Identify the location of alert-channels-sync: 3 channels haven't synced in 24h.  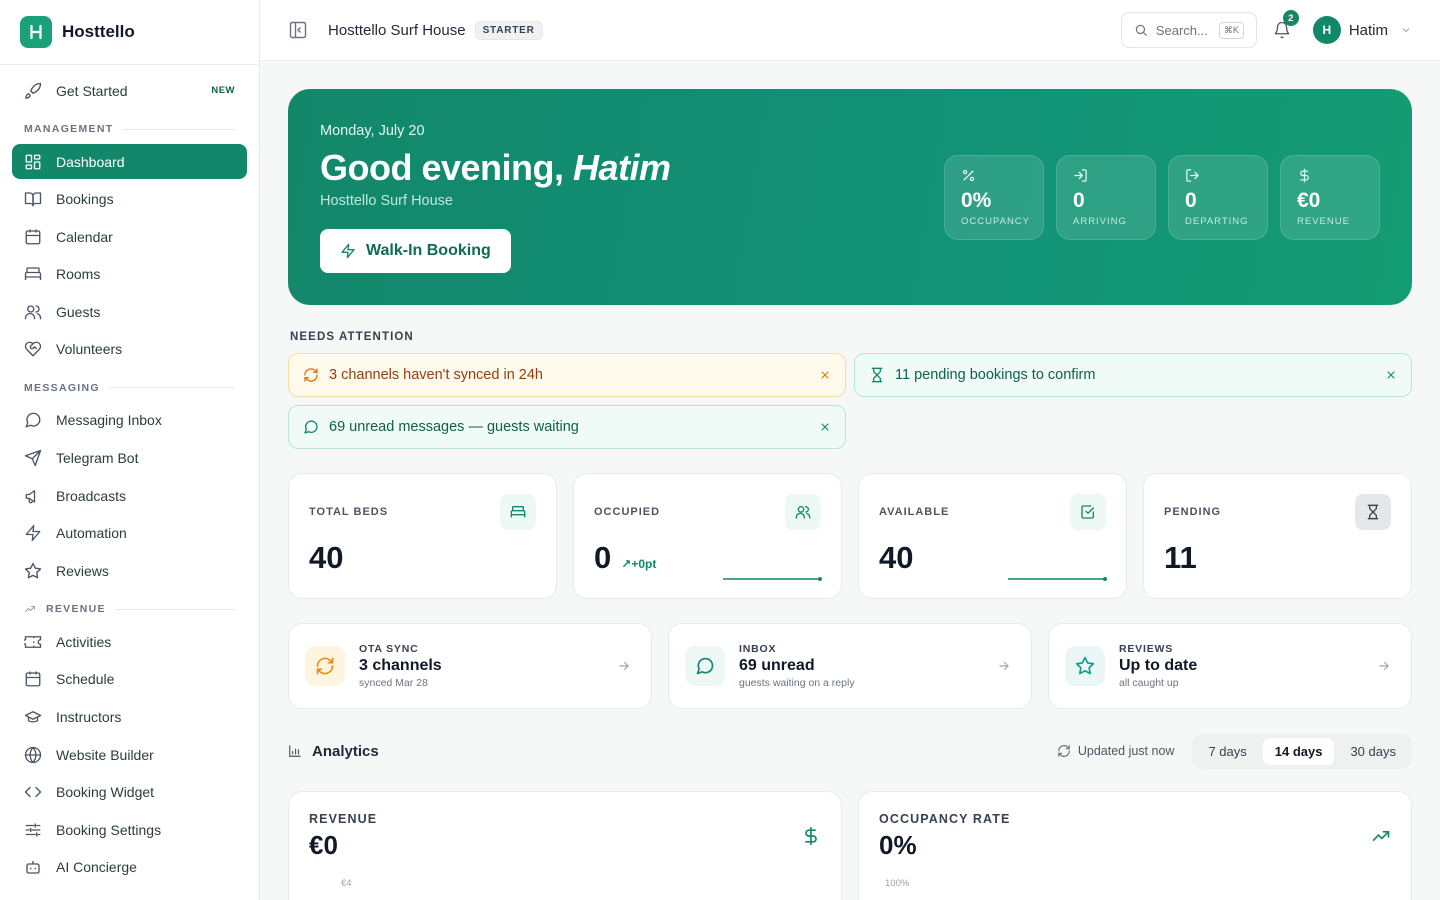
(567, 375).